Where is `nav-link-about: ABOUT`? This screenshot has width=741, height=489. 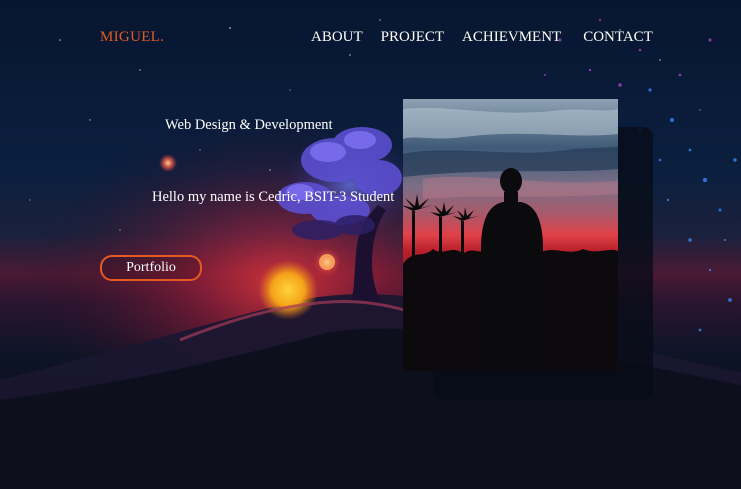 nav-link-about: ABOUT is located at coordinates (337, 37).